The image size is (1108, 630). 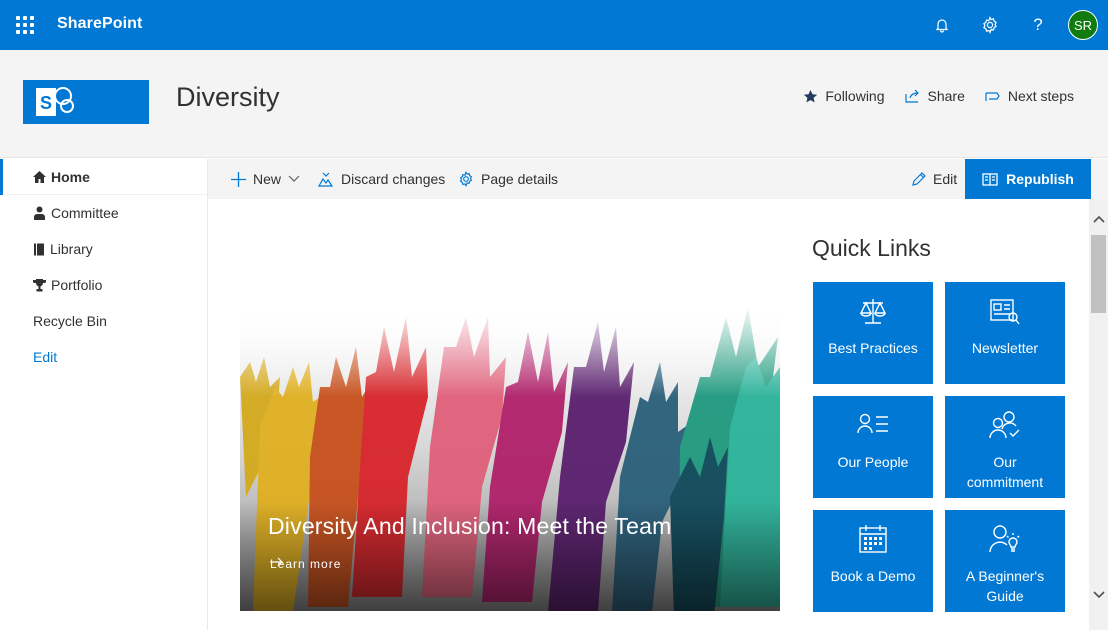 I want to click on quick-link-our-people: Our People, so click(x=873, y=447).